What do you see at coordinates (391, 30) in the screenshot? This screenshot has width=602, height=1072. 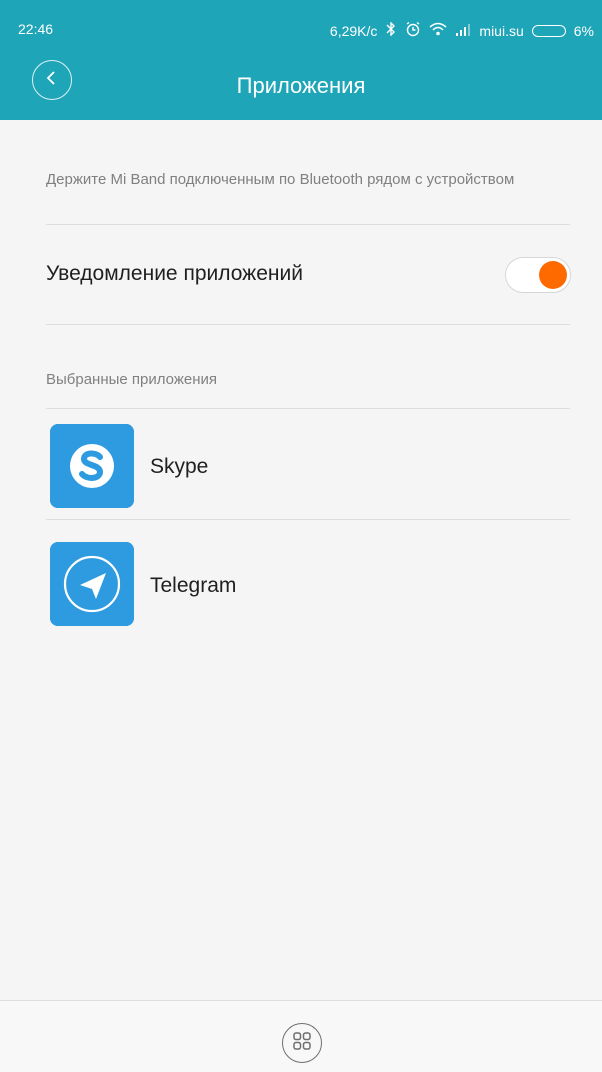 I see `bluetooth-icon` at bounding box center [391, 30].